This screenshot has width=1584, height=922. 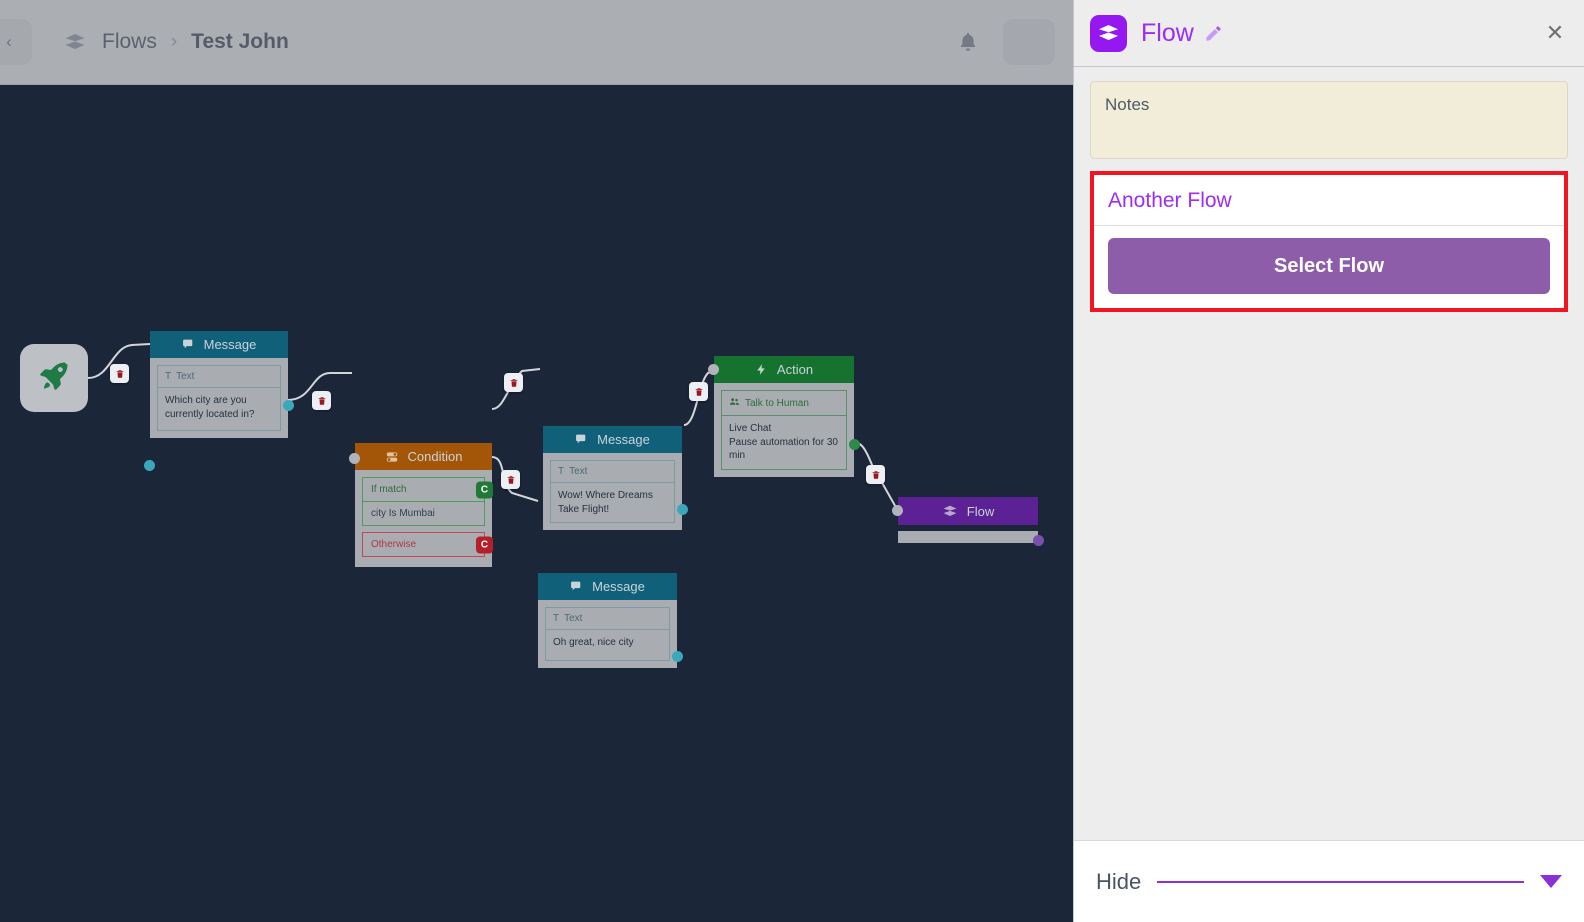 I want to click on select-flow-button: Select Flow, so click(x=1329, y=266).